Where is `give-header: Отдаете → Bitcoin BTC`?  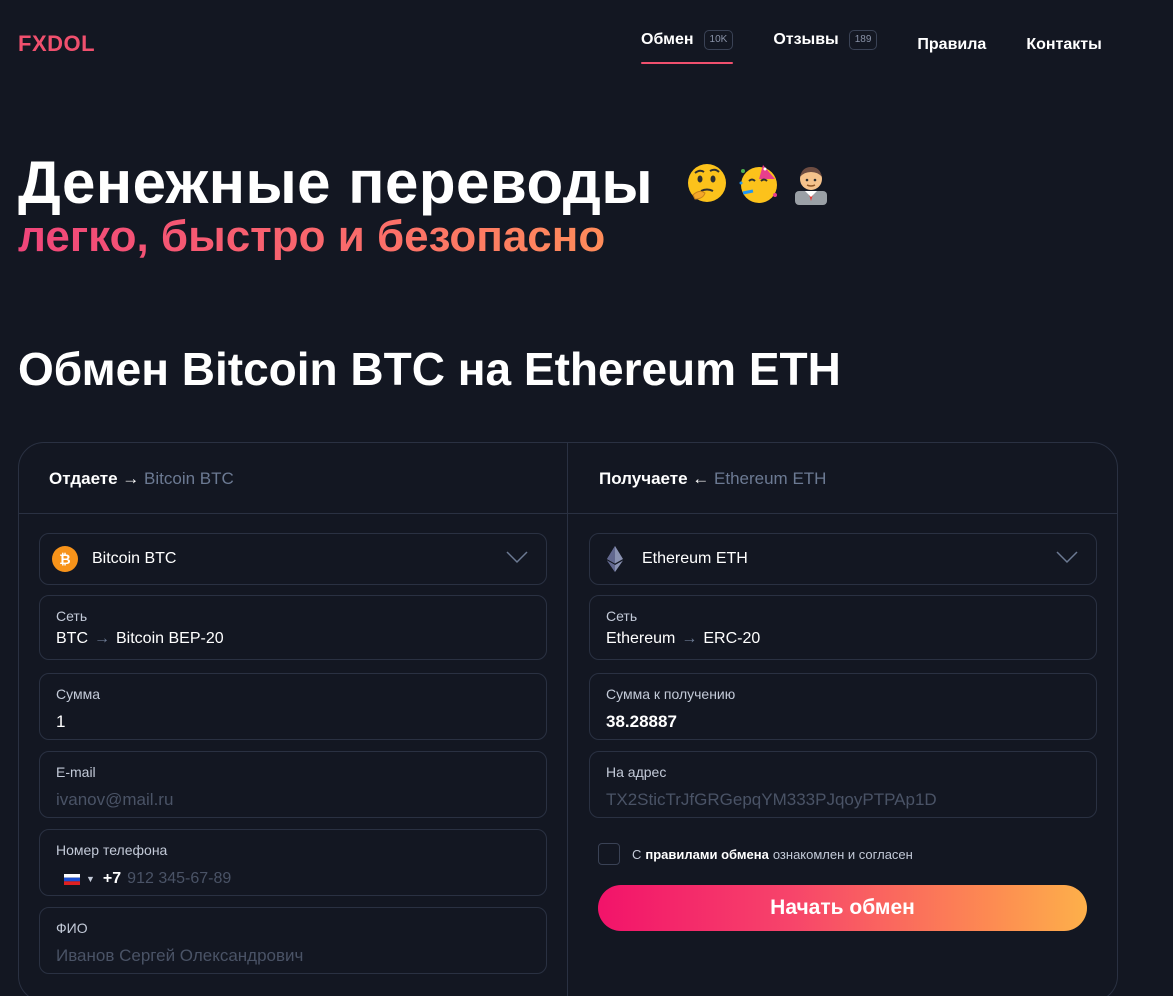 give-header: Отдаете → Bitcoin BTC is located at coordinates (141, 479).